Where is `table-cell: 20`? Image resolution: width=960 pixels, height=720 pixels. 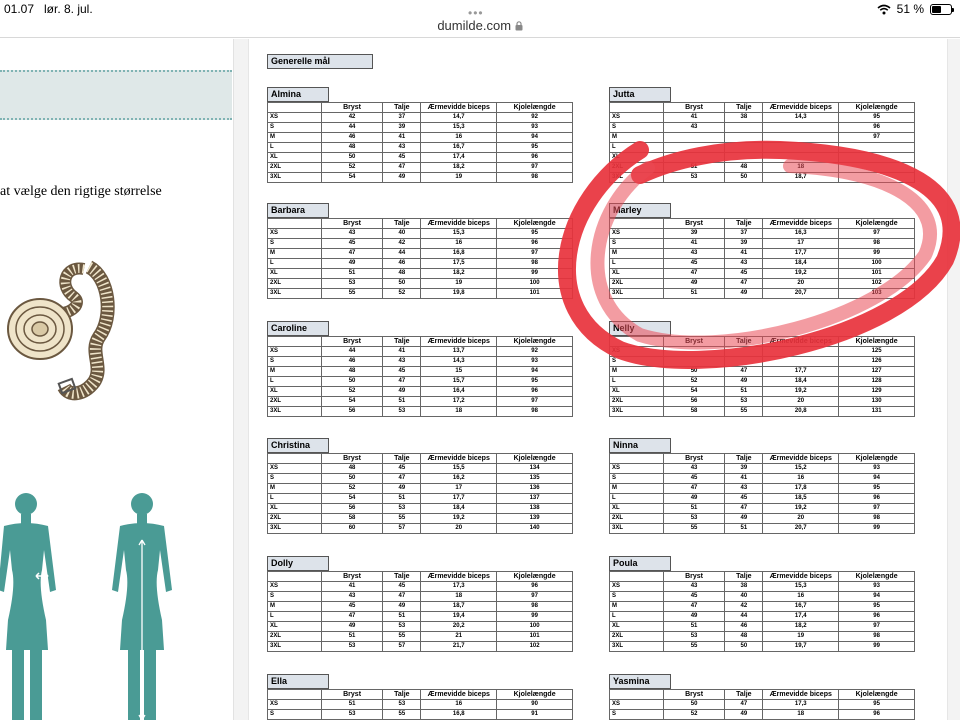
table-cell: 20 is located at coordinates (801, 518).